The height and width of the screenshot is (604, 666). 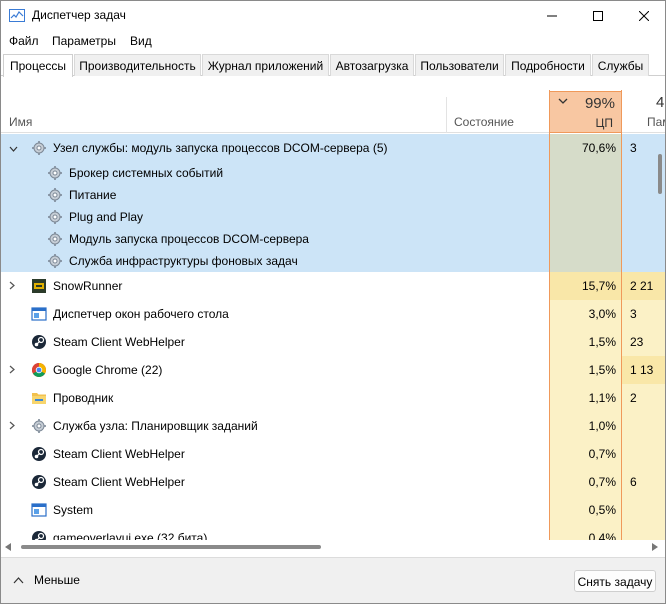 What do you see at coordinates (155, 426) in the screenshot?
I see `process-name: Служба узла: Планировщик заданий` at bounding box center [155, 426].